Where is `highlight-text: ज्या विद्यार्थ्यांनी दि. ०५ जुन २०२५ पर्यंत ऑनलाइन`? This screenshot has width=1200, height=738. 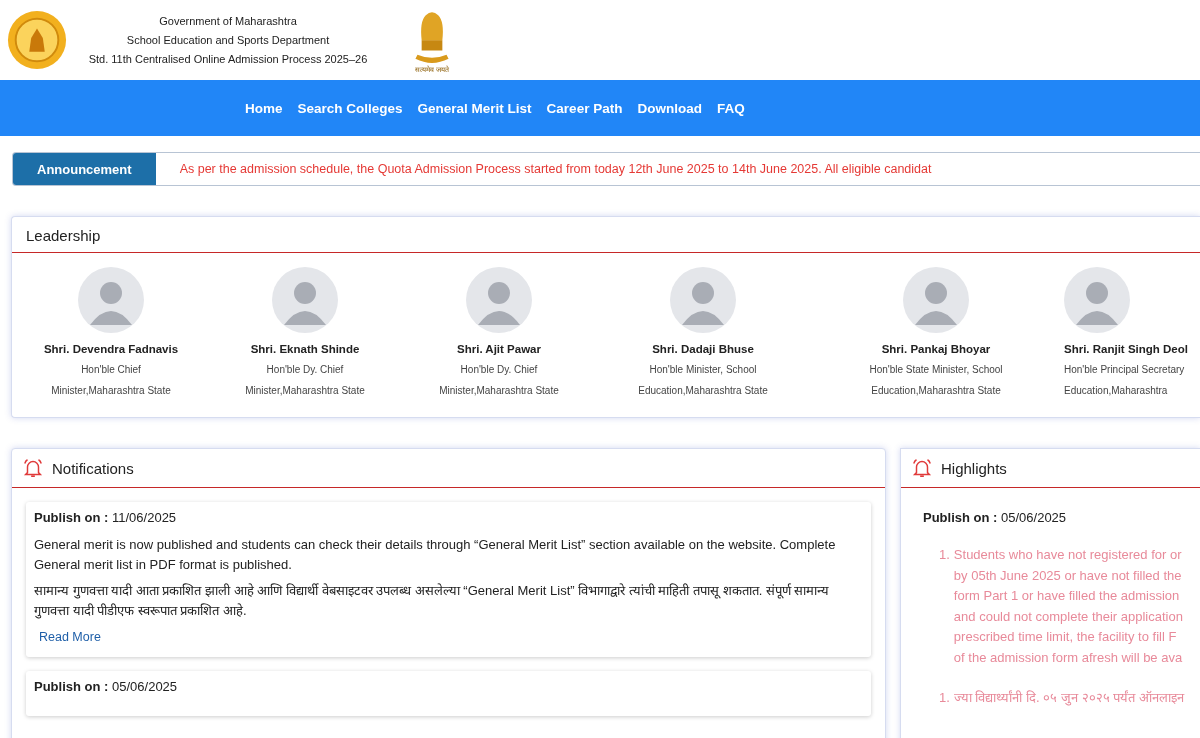
highlight-text: ज्या विद्यार्थ्यांनी दि. ०५ जुन २०२५ पर्यंत ऑनलाइन is located at coordinates (1068, 698).